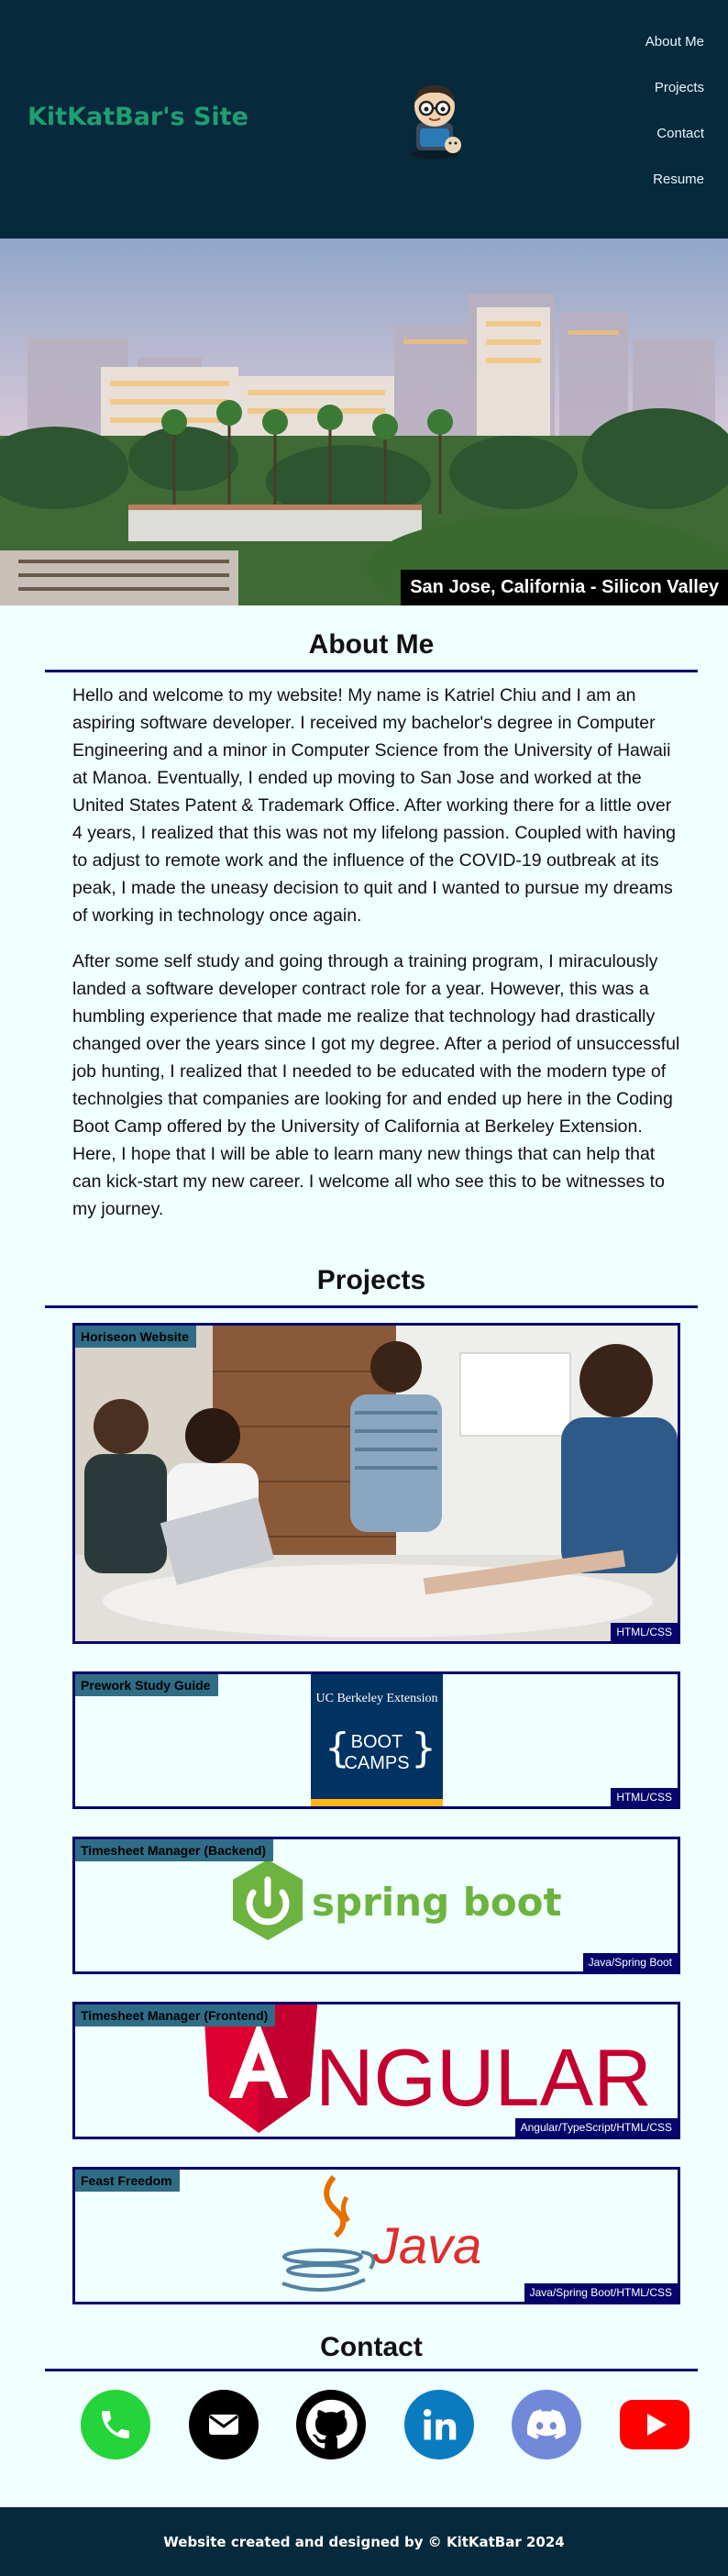  I want to click on hero-caption: San Jose, California - Silicon Valley, so click(564, 587).